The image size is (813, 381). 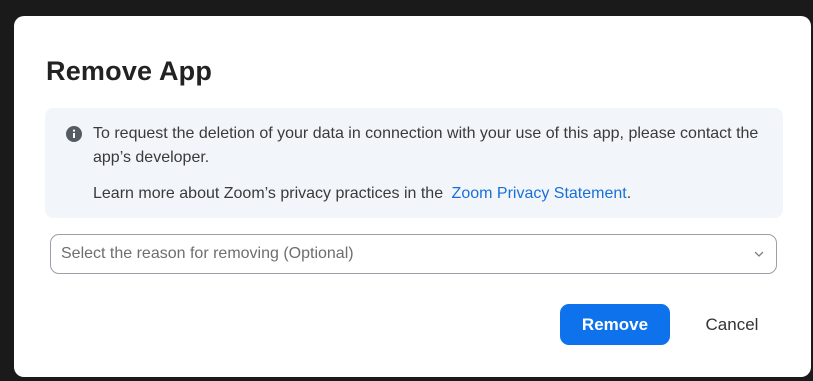 I want to click on cancel-button: Cancel, so click(x=732, y=324).